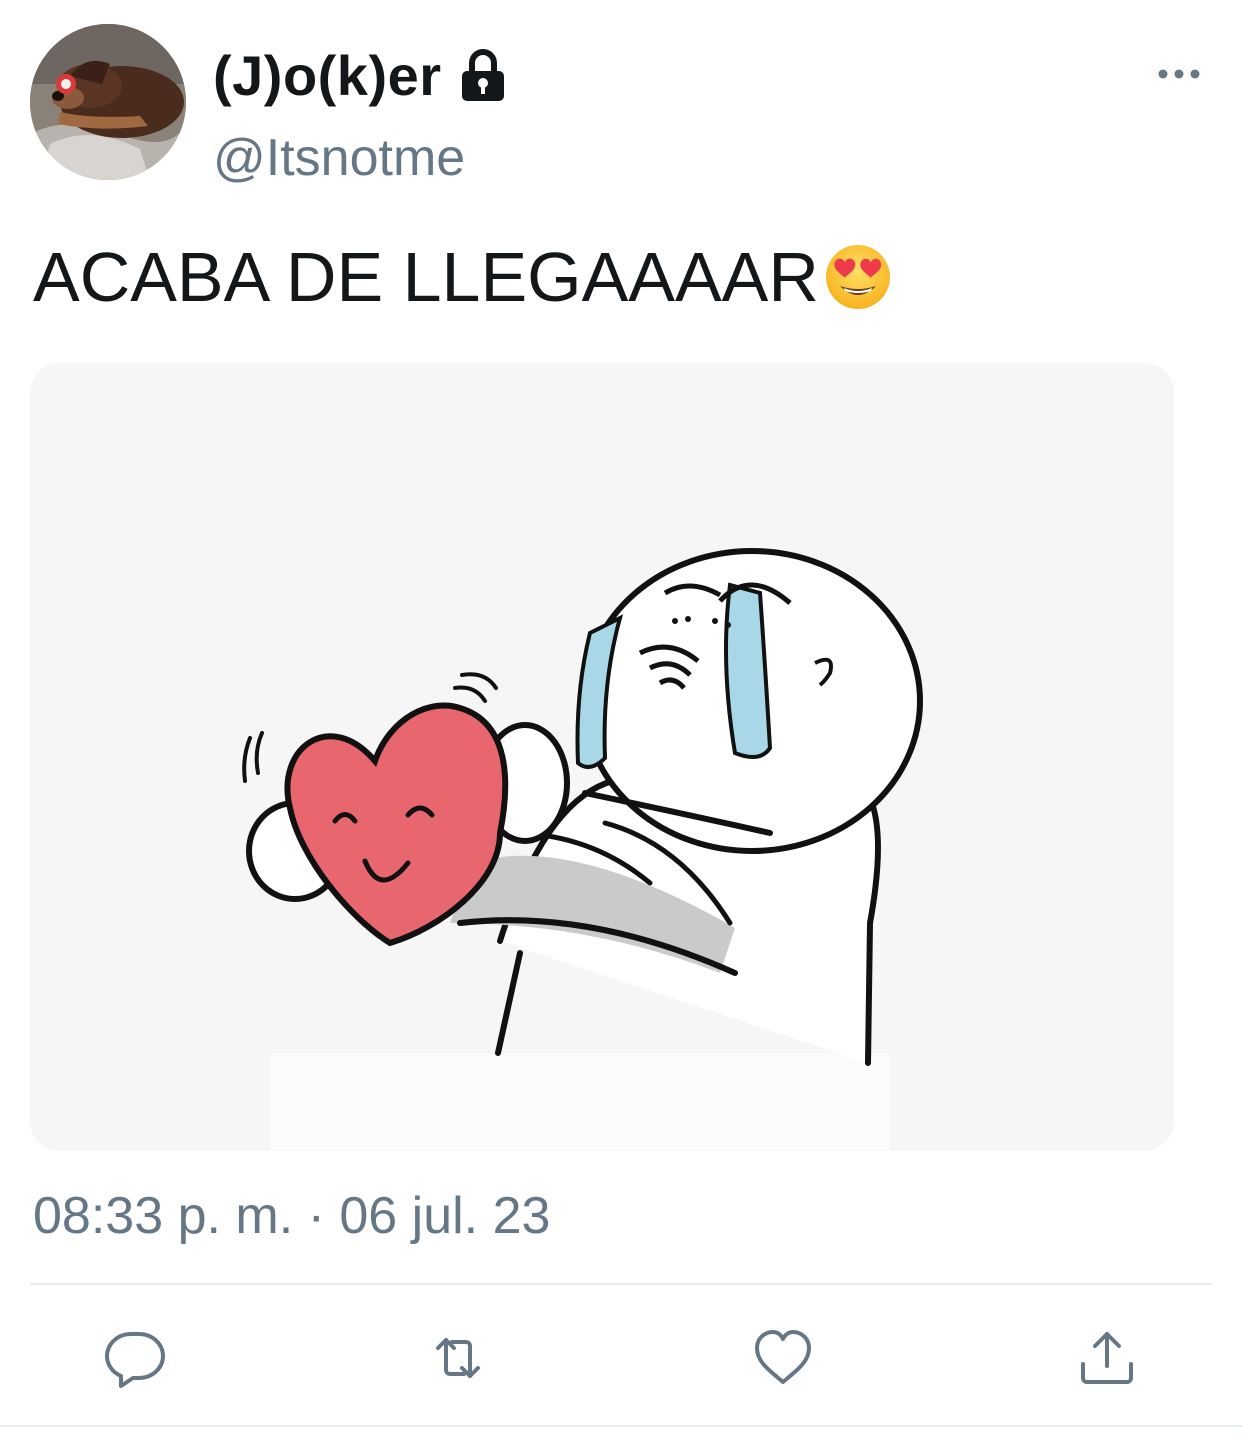 This screenshot has height=1449, width=1242. I want to click on tweet-actions-bar, so click(621, 1358).